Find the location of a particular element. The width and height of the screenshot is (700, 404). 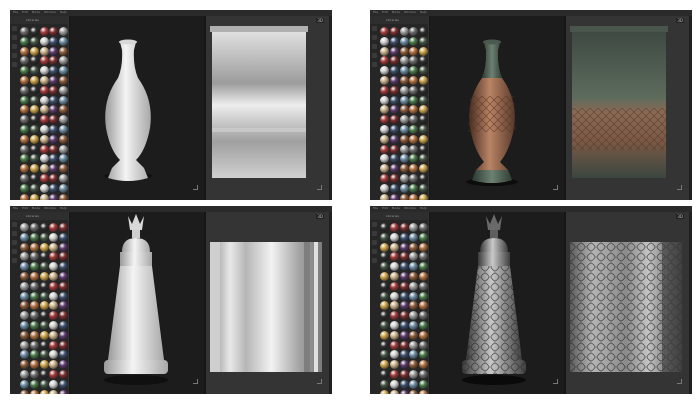

menu-file: File is located at coordinates (375, 208).